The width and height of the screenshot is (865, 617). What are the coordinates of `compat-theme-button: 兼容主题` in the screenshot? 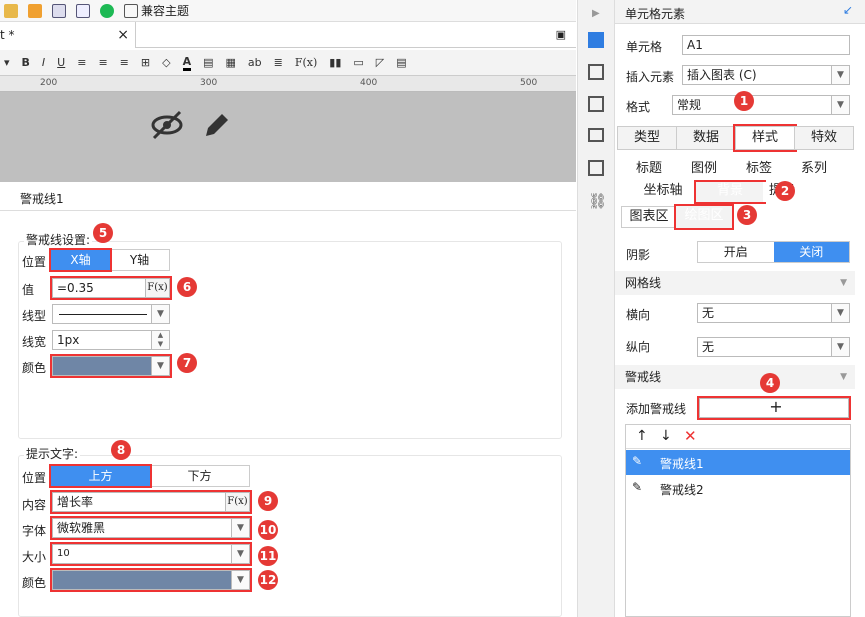 It's located at (156, 10).